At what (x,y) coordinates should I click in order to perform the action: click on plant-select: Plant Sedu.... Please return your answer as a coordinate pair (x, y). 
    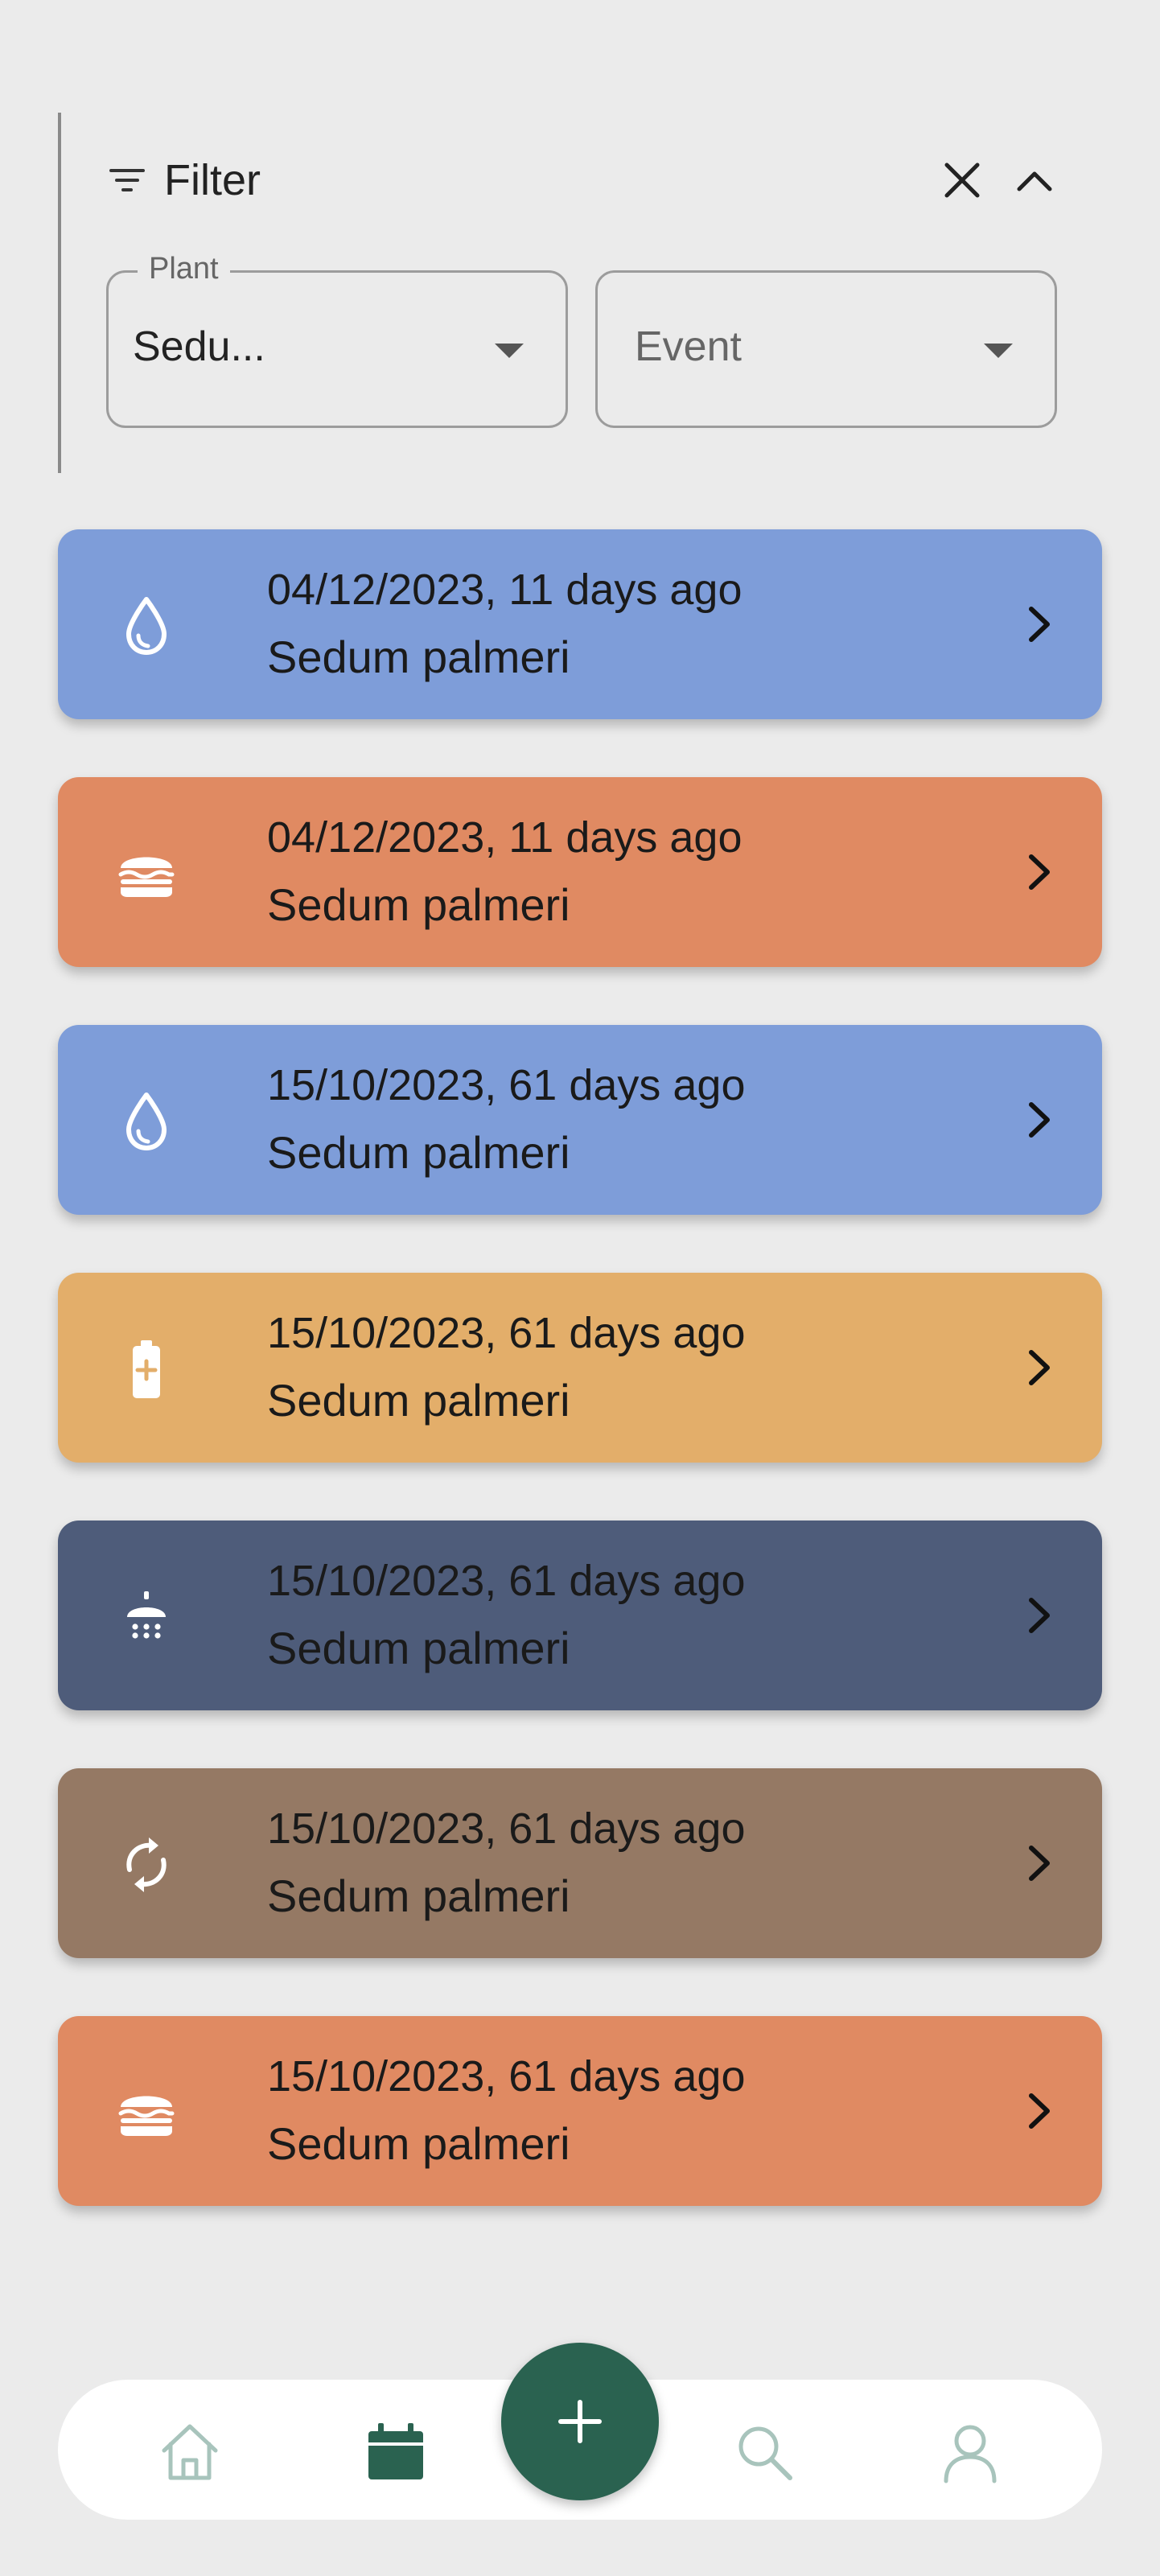
    Looking at the image, I should click on (337, 340).